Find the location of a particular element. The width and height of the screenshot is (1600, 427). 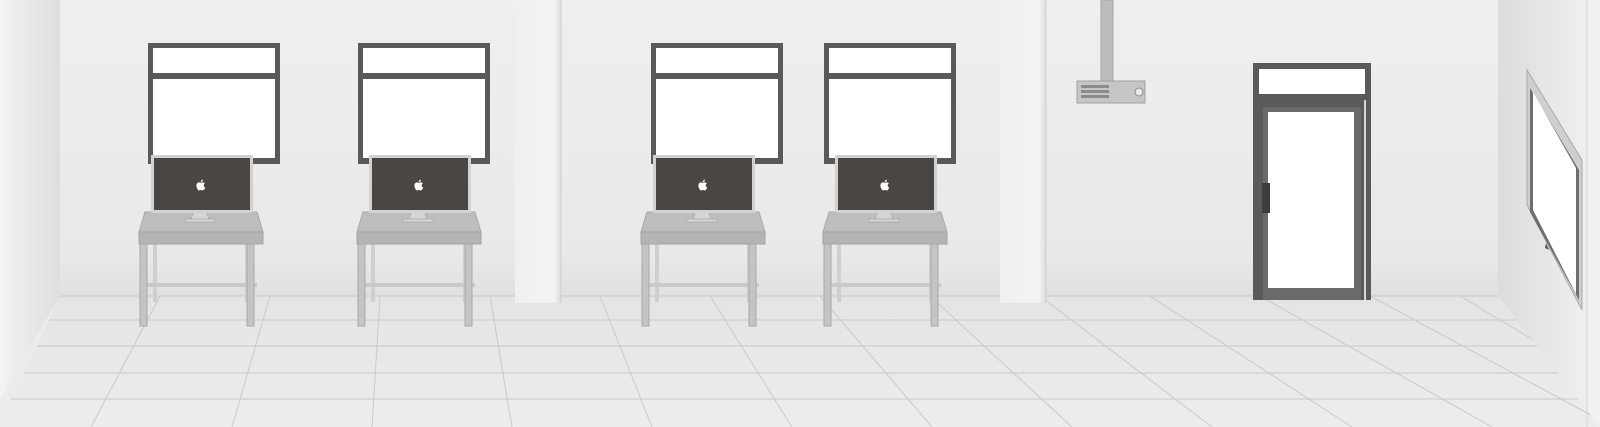

projector-mount-pole is located at coordinates (1107, 41).